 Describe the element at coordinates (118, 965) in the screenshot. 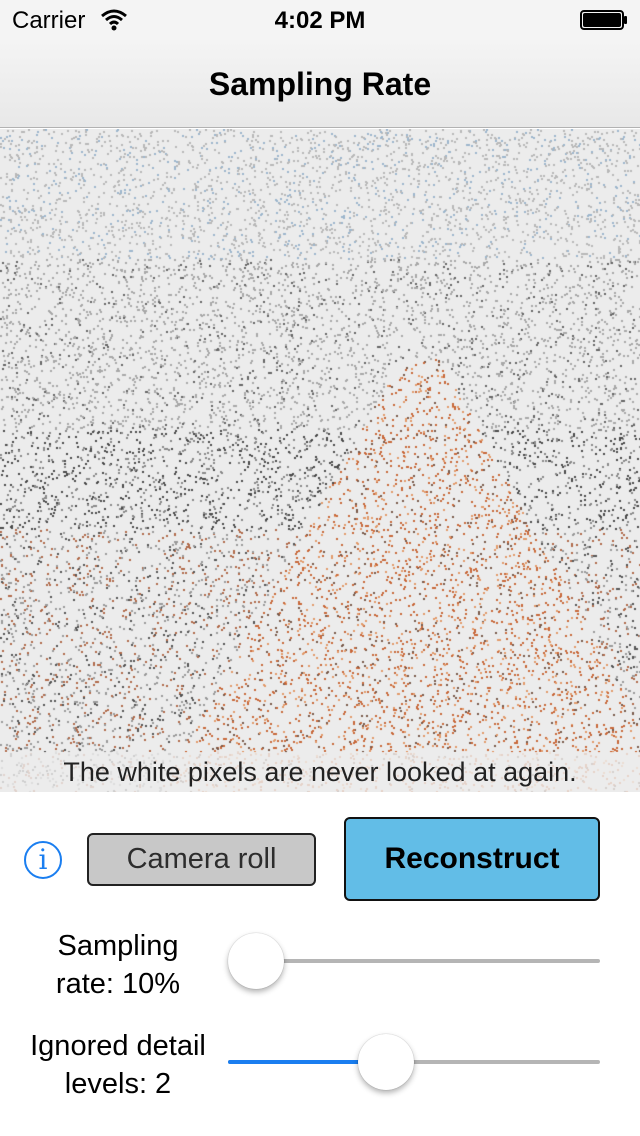

I see `sampling-rate-label: Sampling rate: 10%` at that location.